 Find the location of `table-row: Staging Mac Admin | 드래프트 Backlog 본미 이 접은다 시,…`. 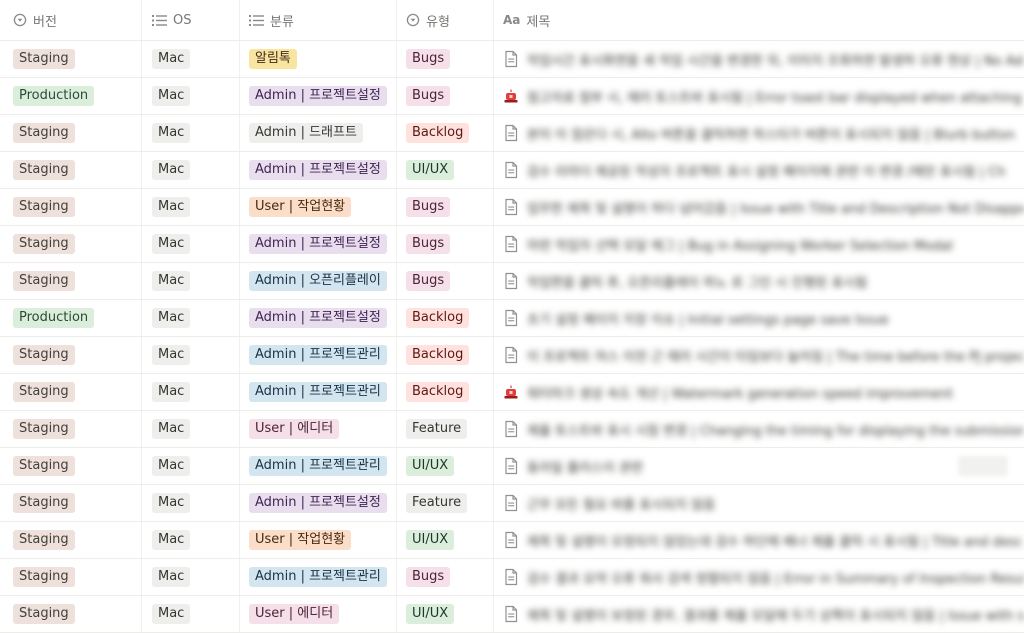

table-row: Staging Mac Admin | 드래프트 Backlog 본미 이 접은다 시,… is located at coordinates (512, 133).